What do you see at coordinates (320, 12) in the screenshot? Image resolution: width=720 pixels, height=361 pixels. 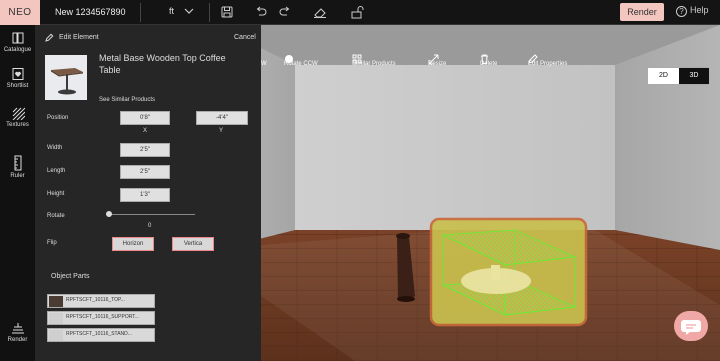 I see `eraser-icon` at bounding box center [320, 12].